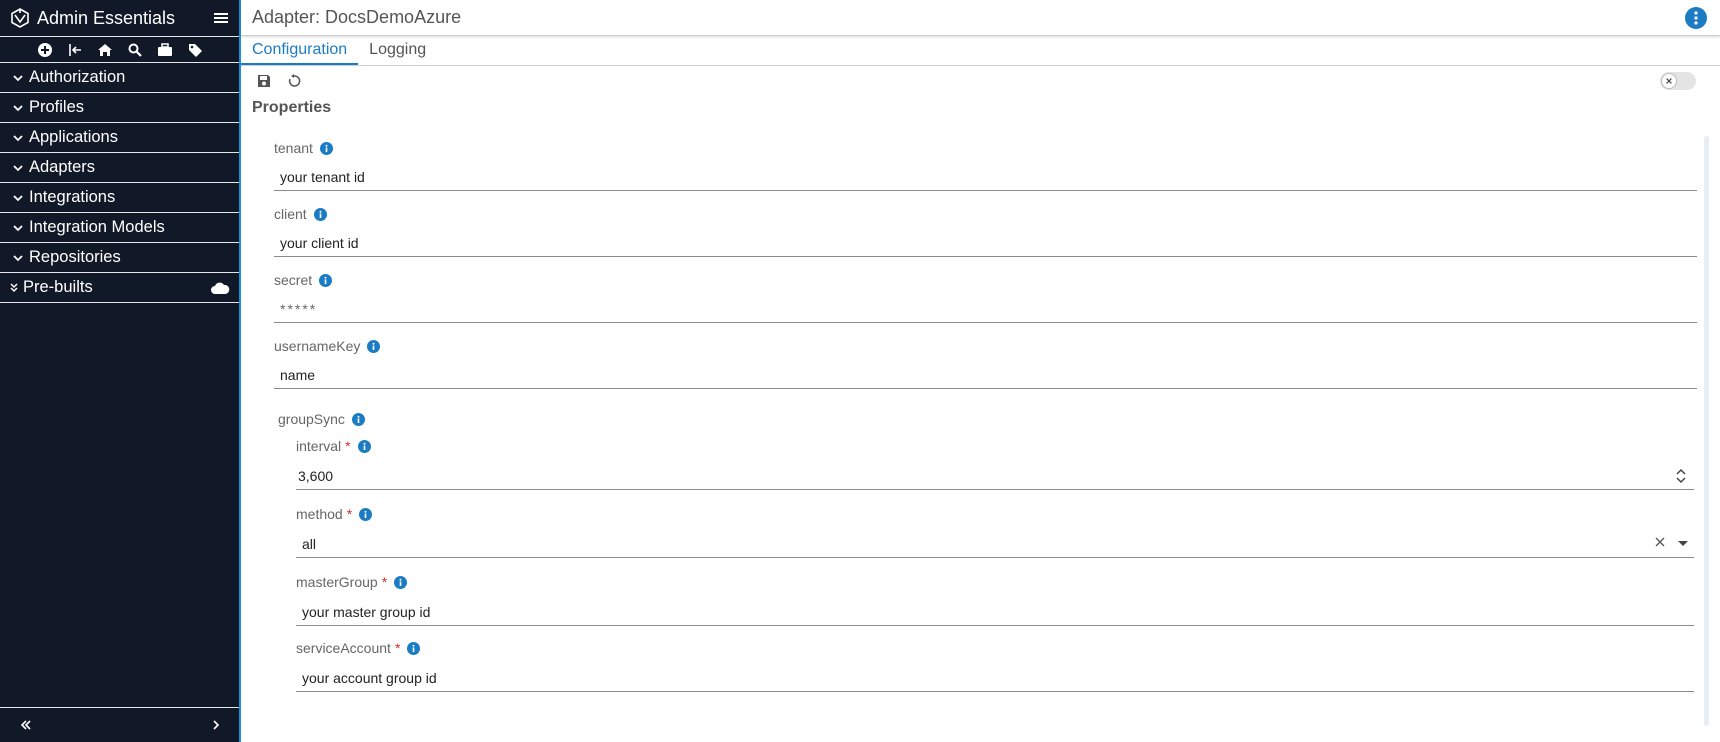 This screenshot has height=742, width=1720. Describe the element at coordinates (119, 198) in the screenshot. I see `sidebar-item-integrations: Integrations` at that location.